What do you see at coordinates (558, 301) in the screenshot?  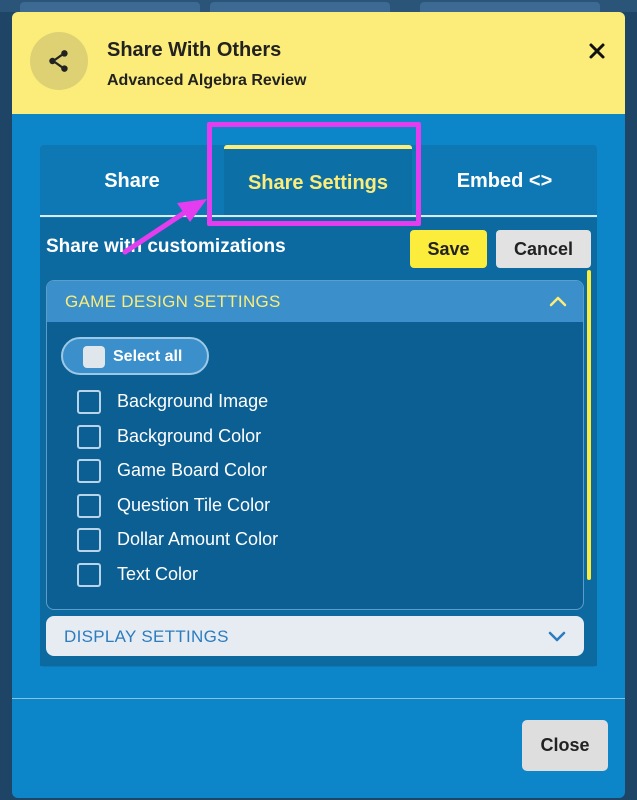 I see `chevron-up-icon` at bounding box center [558, 301].